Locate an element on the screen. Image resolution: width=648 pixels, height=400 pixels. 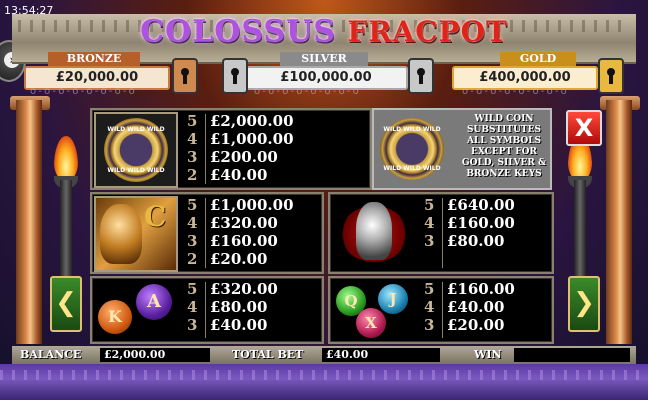
balance-value: £2,000.00 is located at coordinates (155, 355).